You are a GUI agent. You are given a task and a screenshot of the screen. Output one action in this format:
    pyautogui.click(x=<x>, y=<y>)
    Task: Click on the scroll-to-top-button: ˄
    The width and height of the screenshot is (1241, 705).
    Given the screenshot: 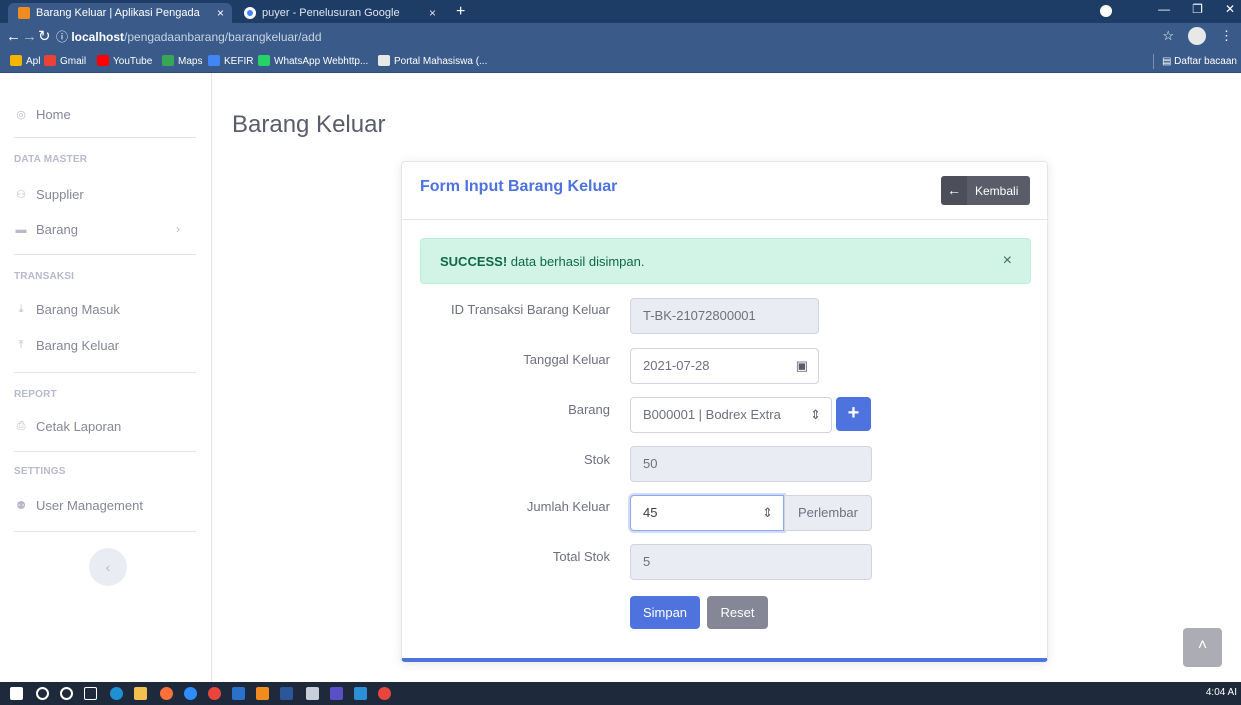 What is the action you would take?
    pyautogui.click(x=1202, y=647)
    